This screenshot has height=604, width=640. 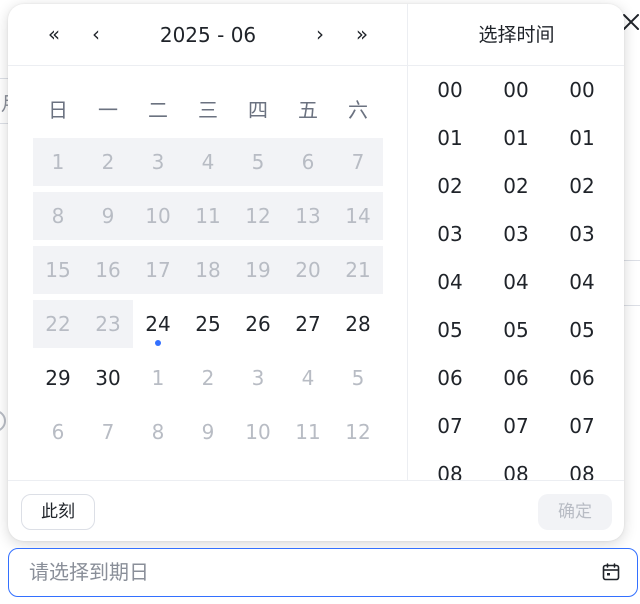 What do you see at coordinates (582, 90) in the screenshot?
I see `second-option: 00` at bounding box center [582, 90].